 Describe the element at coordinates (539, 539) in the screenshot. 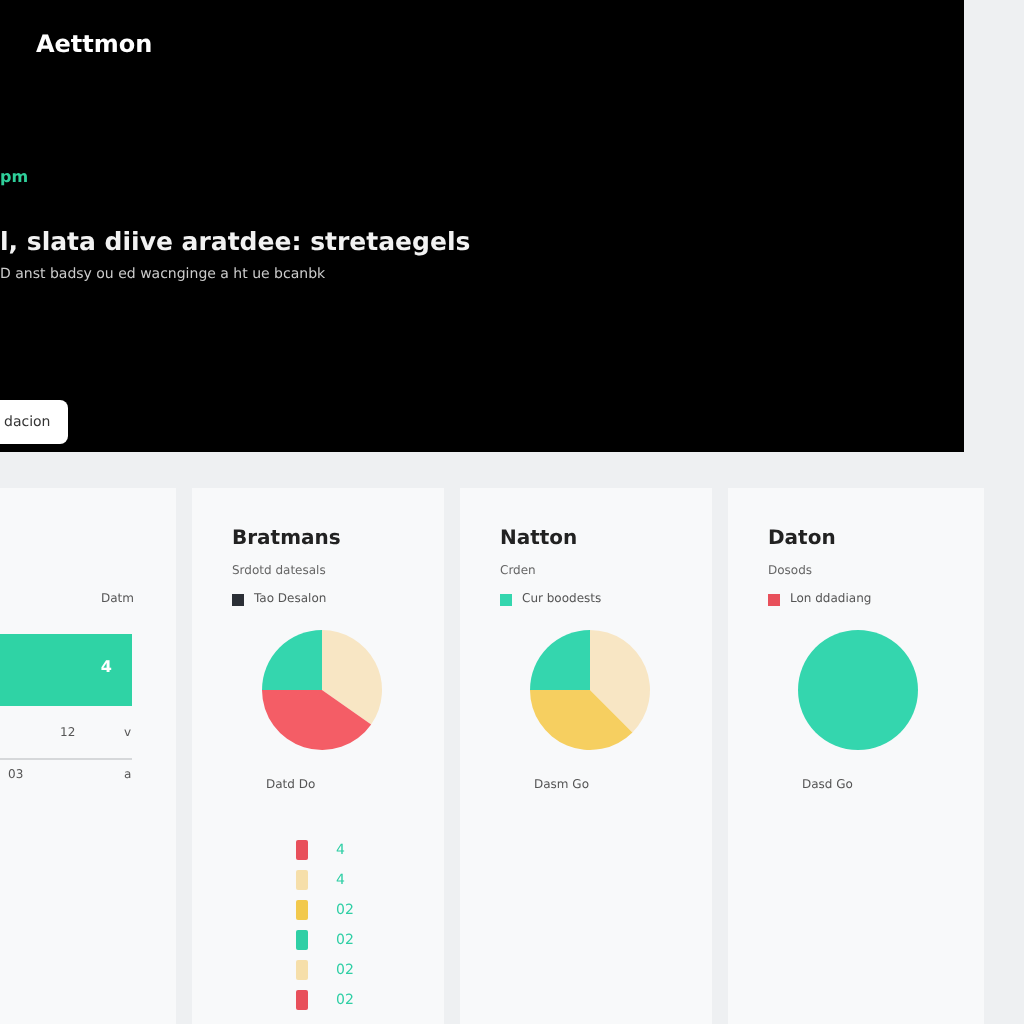

I see `card-title: Natton` at that location.